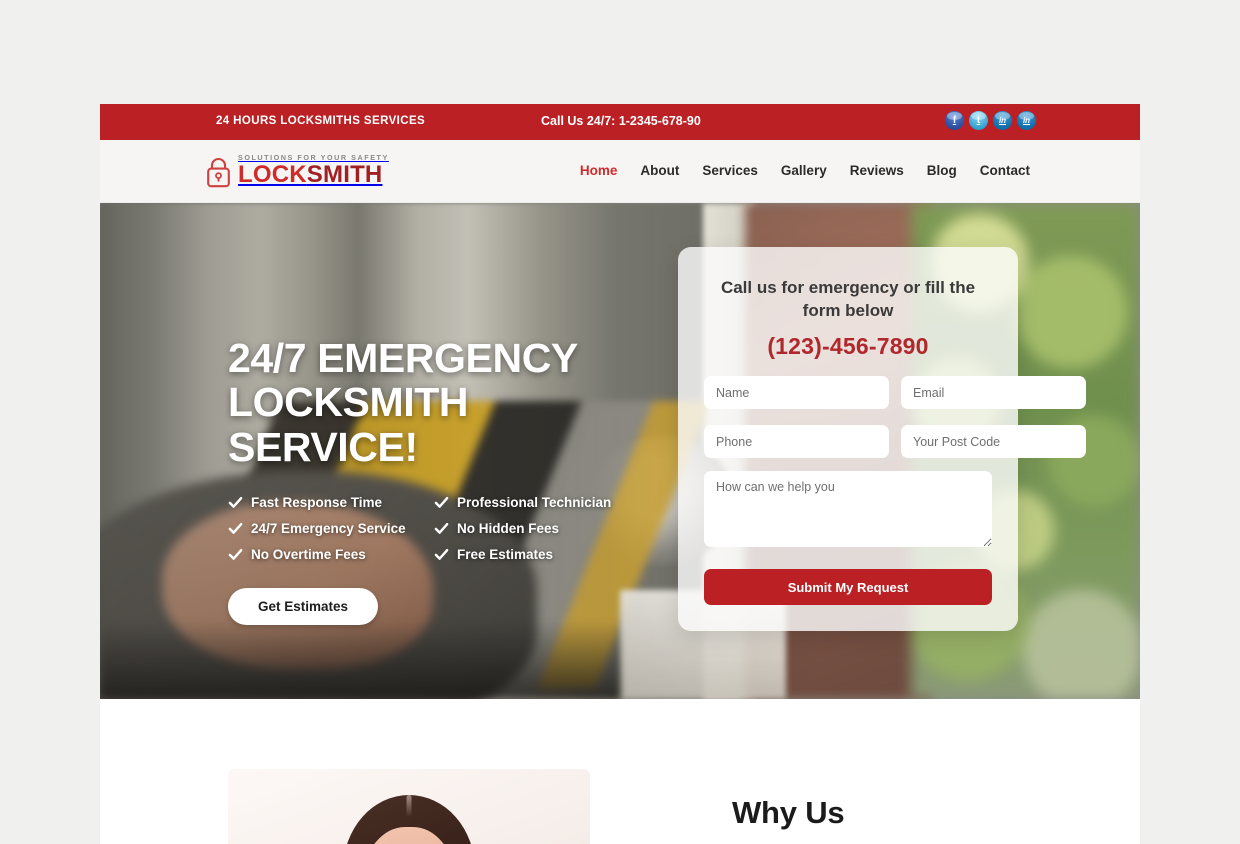 This screenshot has width=1240, height=844. I want to click on site-logo: SOLUTIONS FOR YOUR SAFETY LOCKSMITH, so click(297, 171).